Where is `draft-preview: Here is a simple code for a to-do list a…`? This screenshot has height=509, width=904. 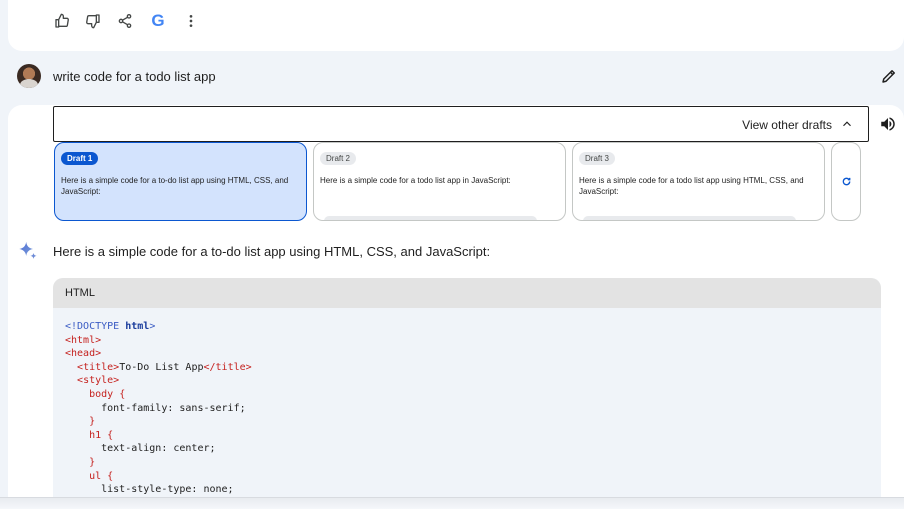
draft-preview: Here is a simple code for a to-do list a… is located at coordinates (175, 186).